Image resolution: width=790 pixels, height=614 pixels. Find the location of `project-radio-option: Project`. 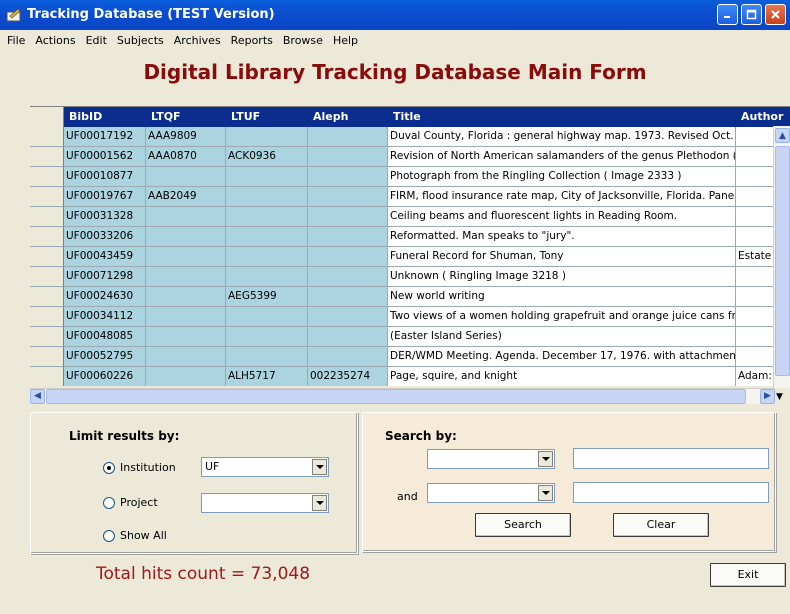

project-radio-option: Project is located at coordinates (130, 502).